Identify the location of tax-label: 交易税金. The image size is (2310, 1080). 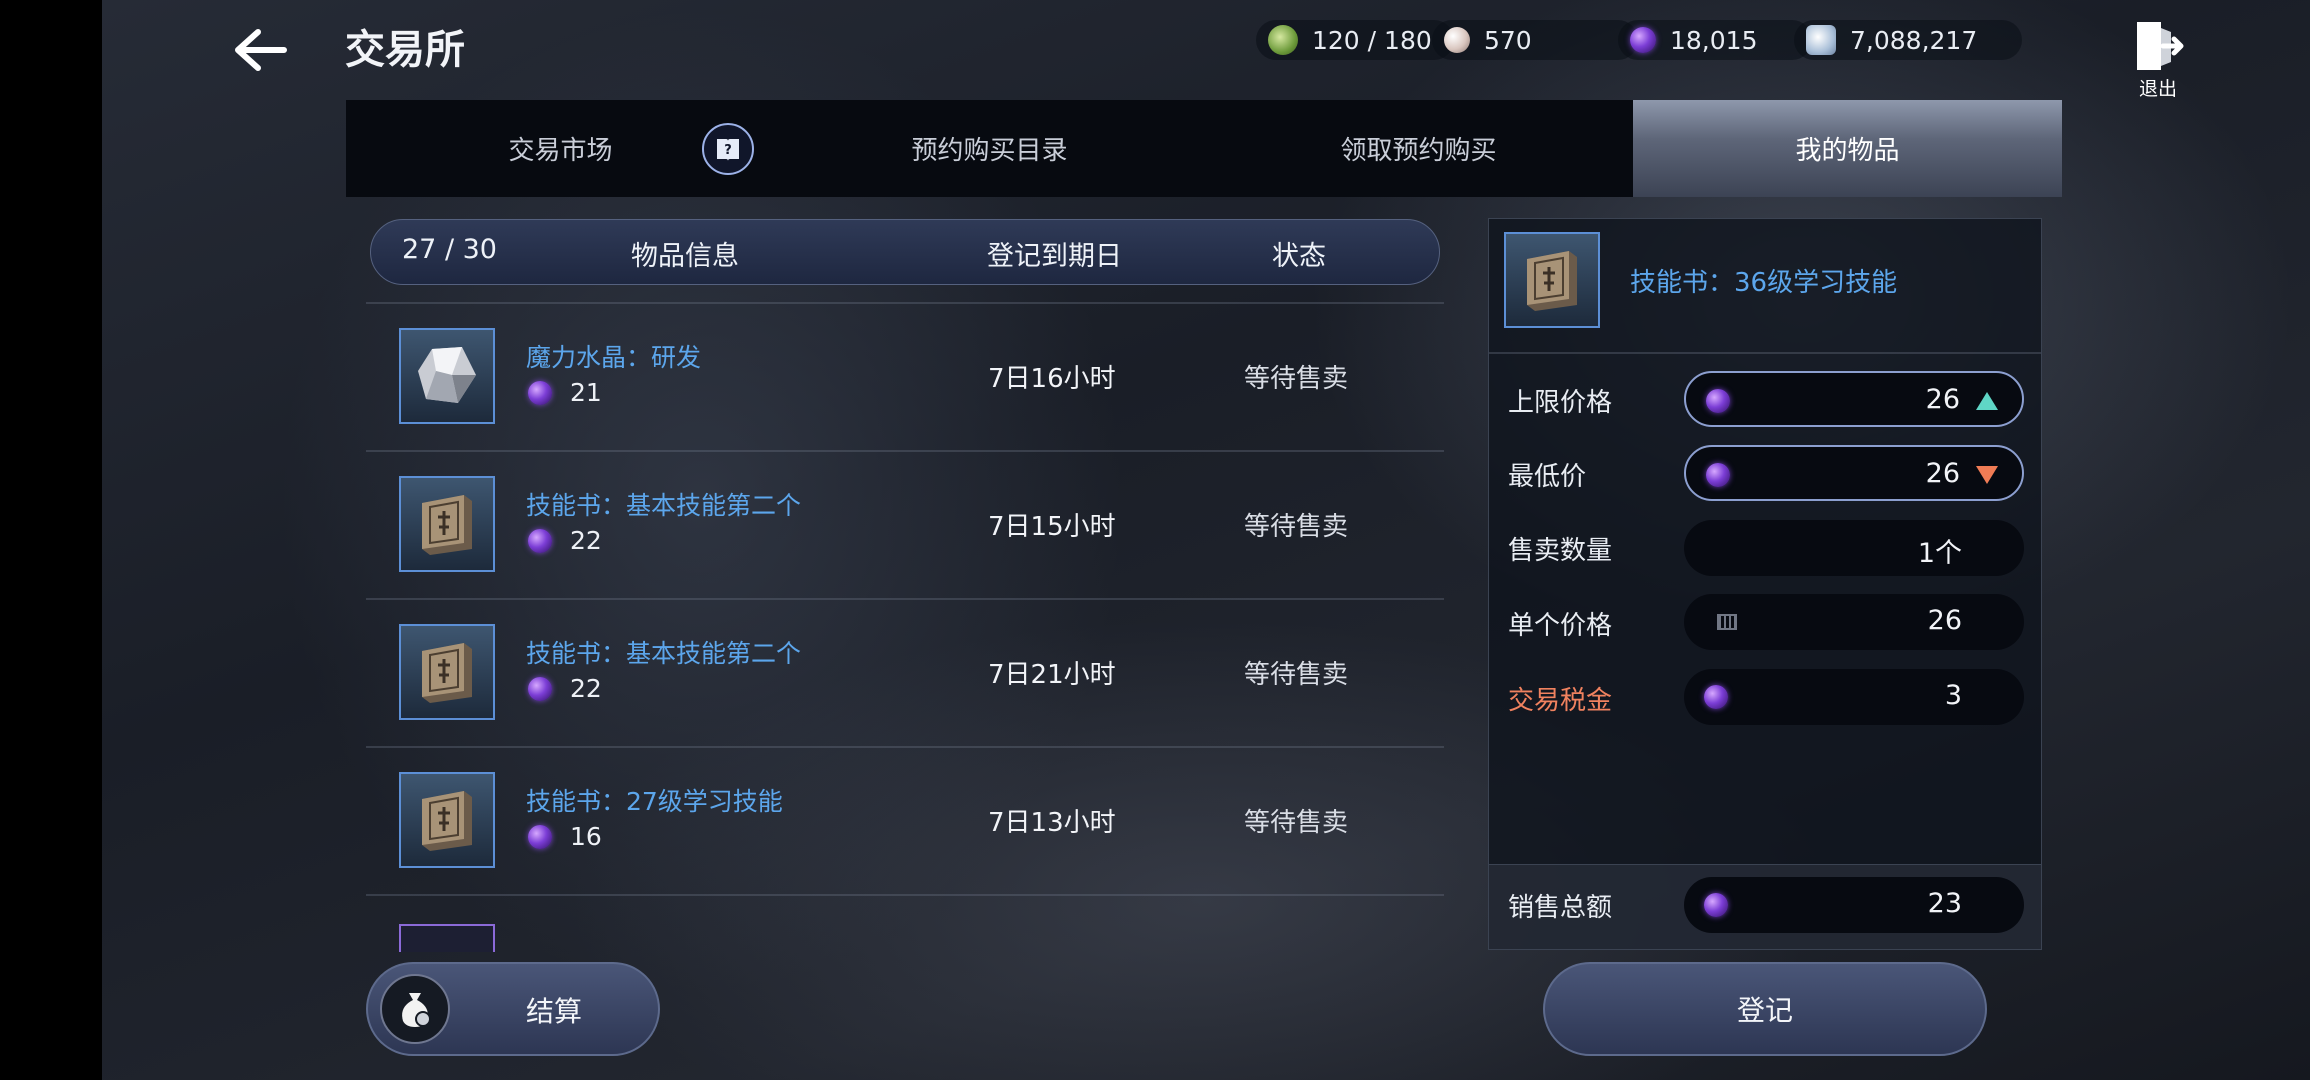
(1560, 701).